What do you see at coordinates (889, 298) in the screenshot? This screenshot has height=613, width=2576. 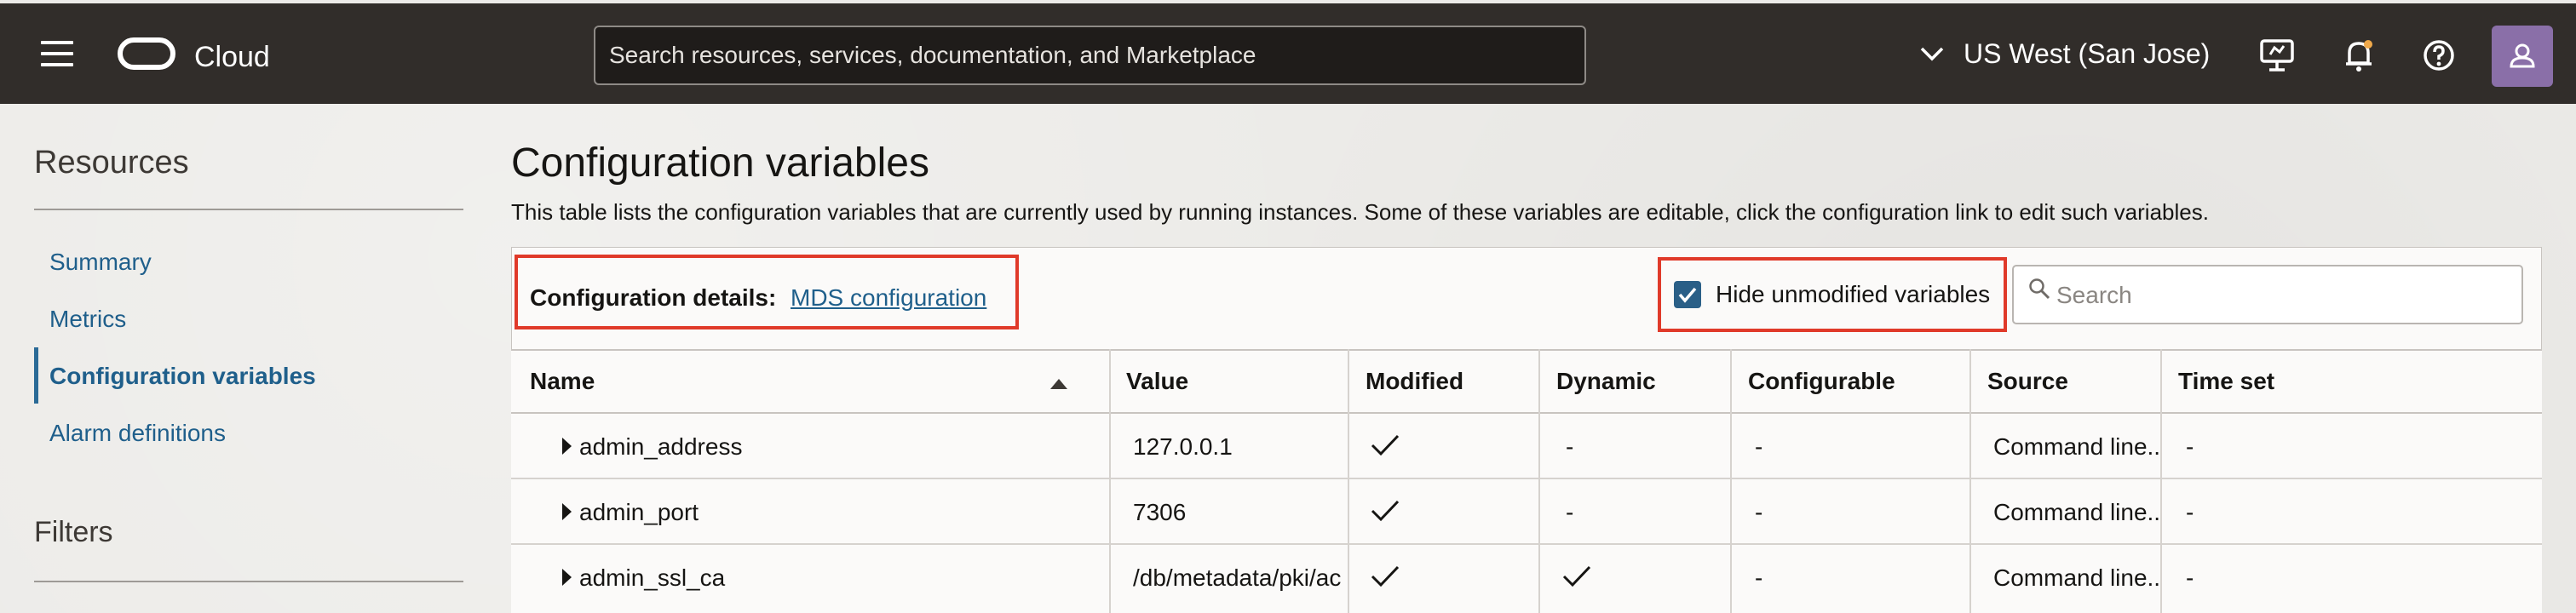 I see `mds-configuration-link: MDS configuration` at bounding box center [889, 298].